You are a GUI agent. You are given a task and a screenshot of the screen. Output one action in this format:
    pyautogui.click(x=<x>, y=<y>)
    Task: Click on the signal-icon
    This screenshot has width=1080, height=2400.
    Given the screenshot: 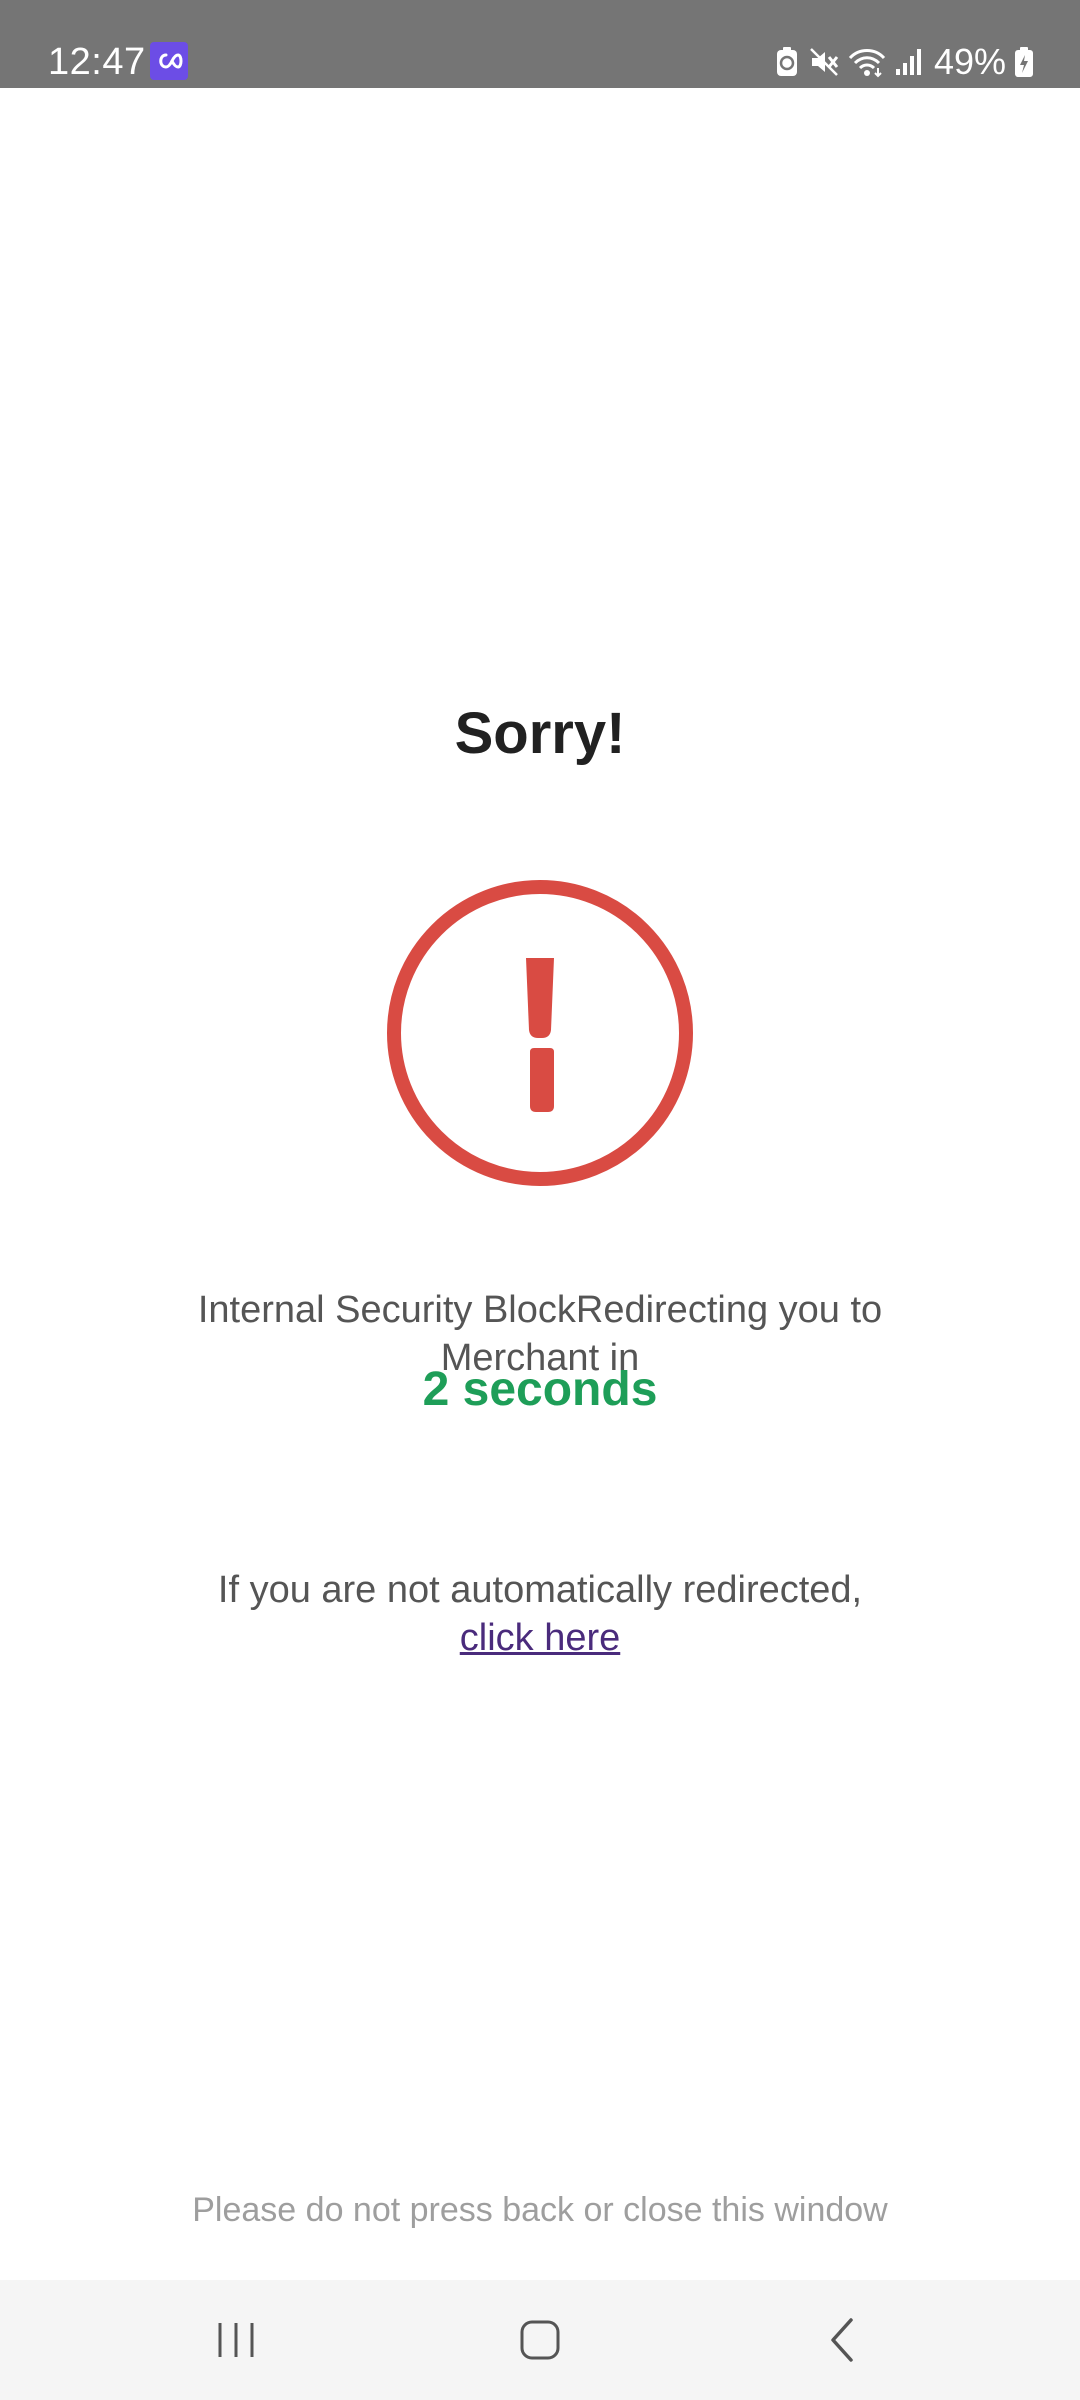 What is the action you would take?
    pyautogui.click(x=909, y=62)
    